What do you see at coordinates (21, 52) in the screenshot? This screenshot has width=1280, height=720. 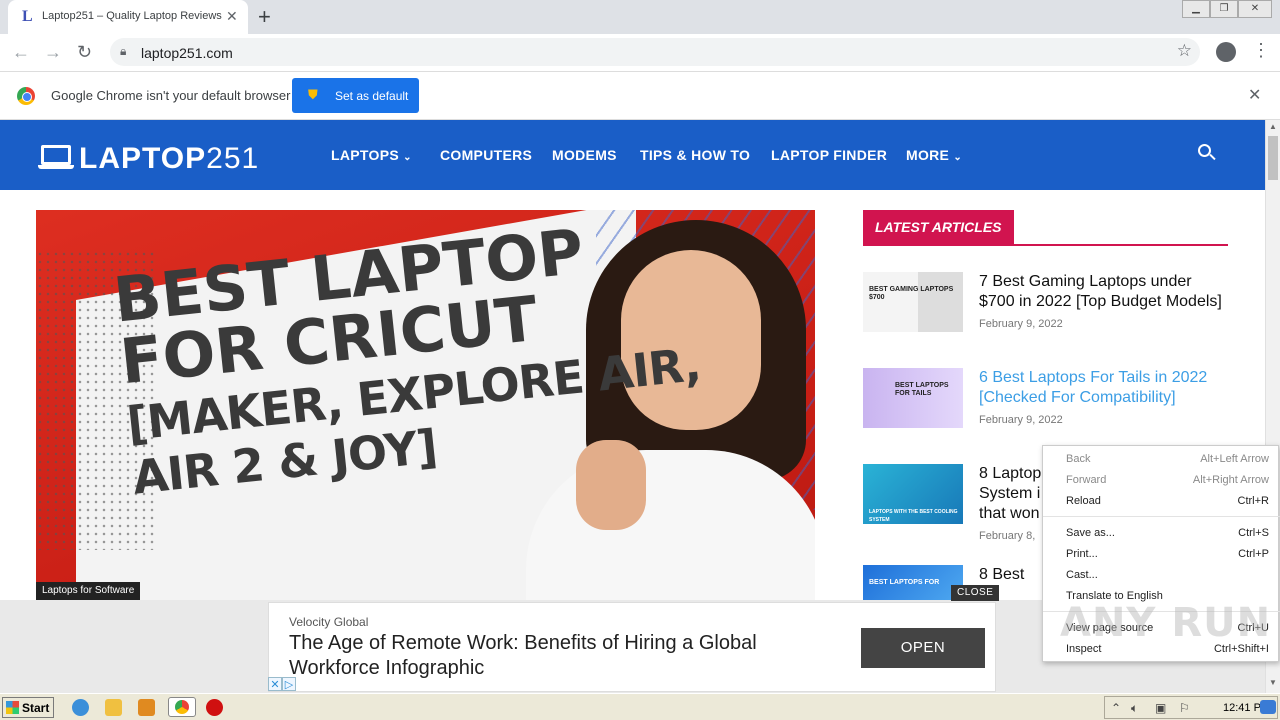 I see `back-arrow-icon: ←` at bounding box center [21, 52].